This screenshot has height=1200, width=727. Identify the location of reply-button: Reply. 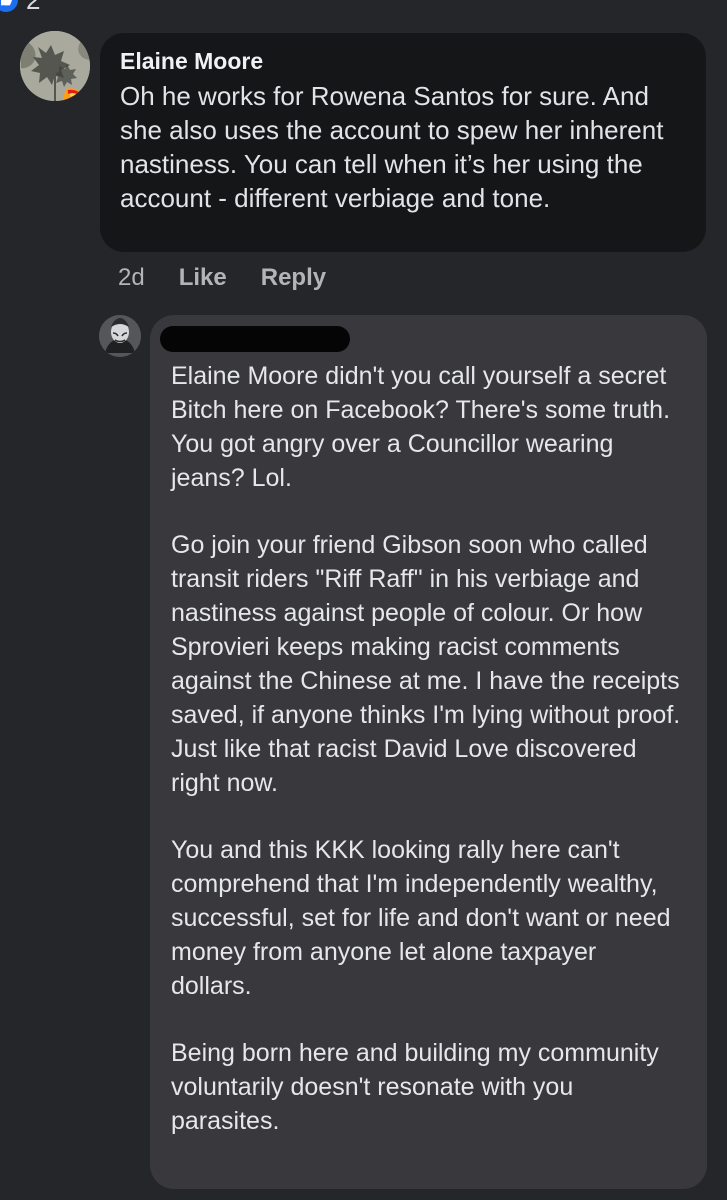
(293, 278).